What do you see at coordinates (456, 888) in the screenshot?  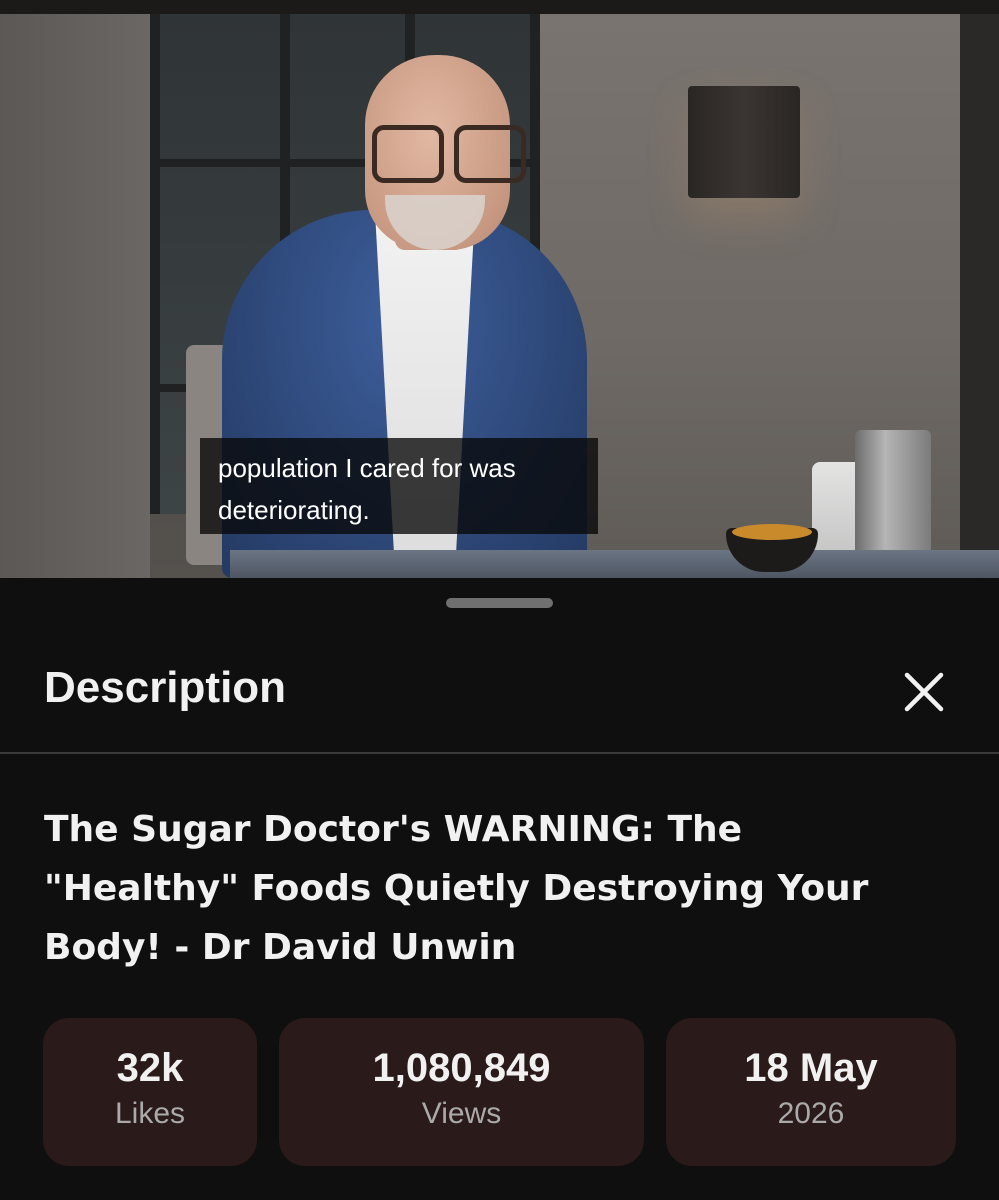 I see `video-title-line: "Healthy" Foods Quietly Destroying Your` at bounding box center [456, 888].